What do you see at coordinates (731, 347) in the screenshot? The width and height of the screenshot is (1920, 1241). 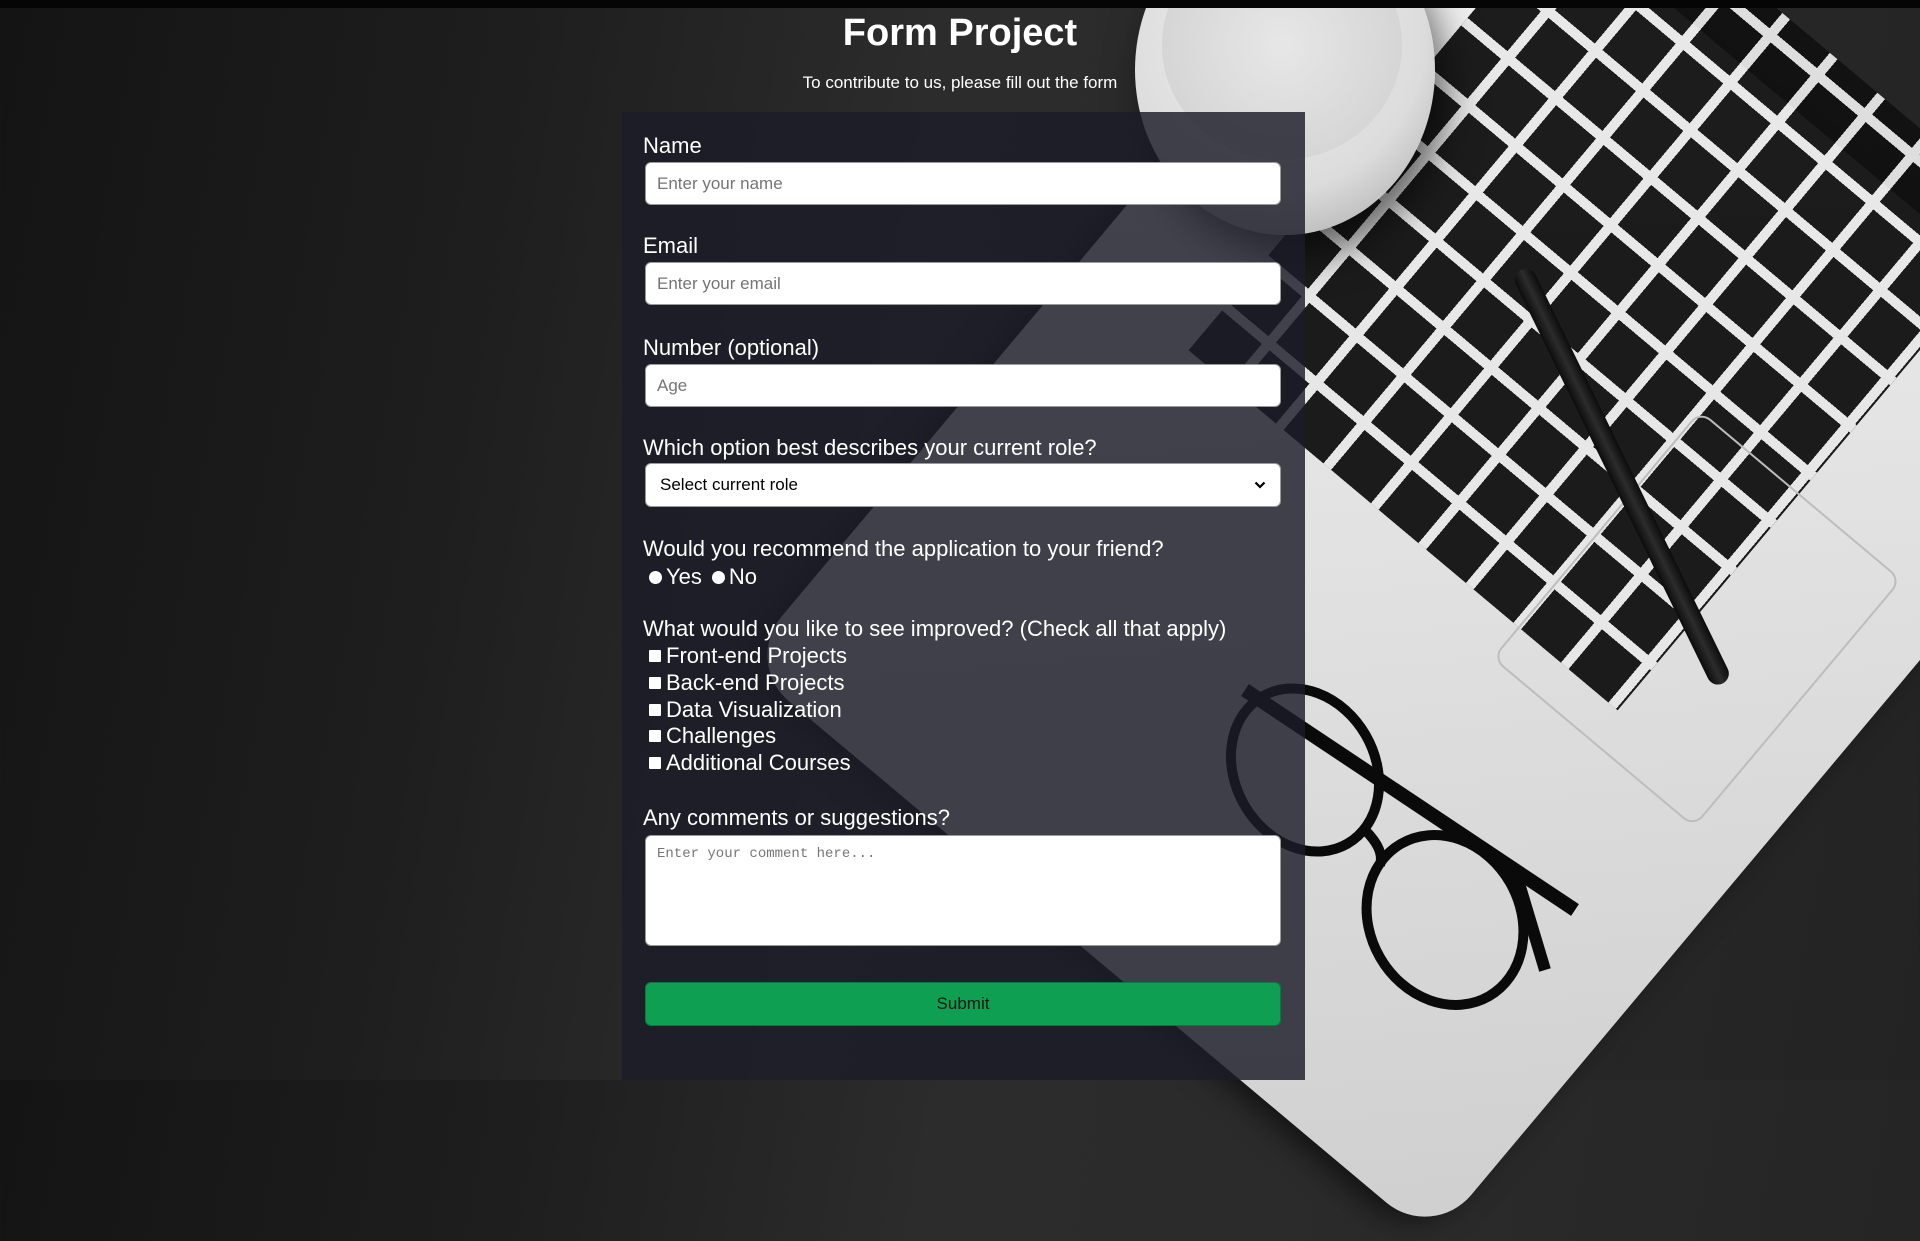 I see `number-label: Number (optional)` at bounding box center [731, 347].